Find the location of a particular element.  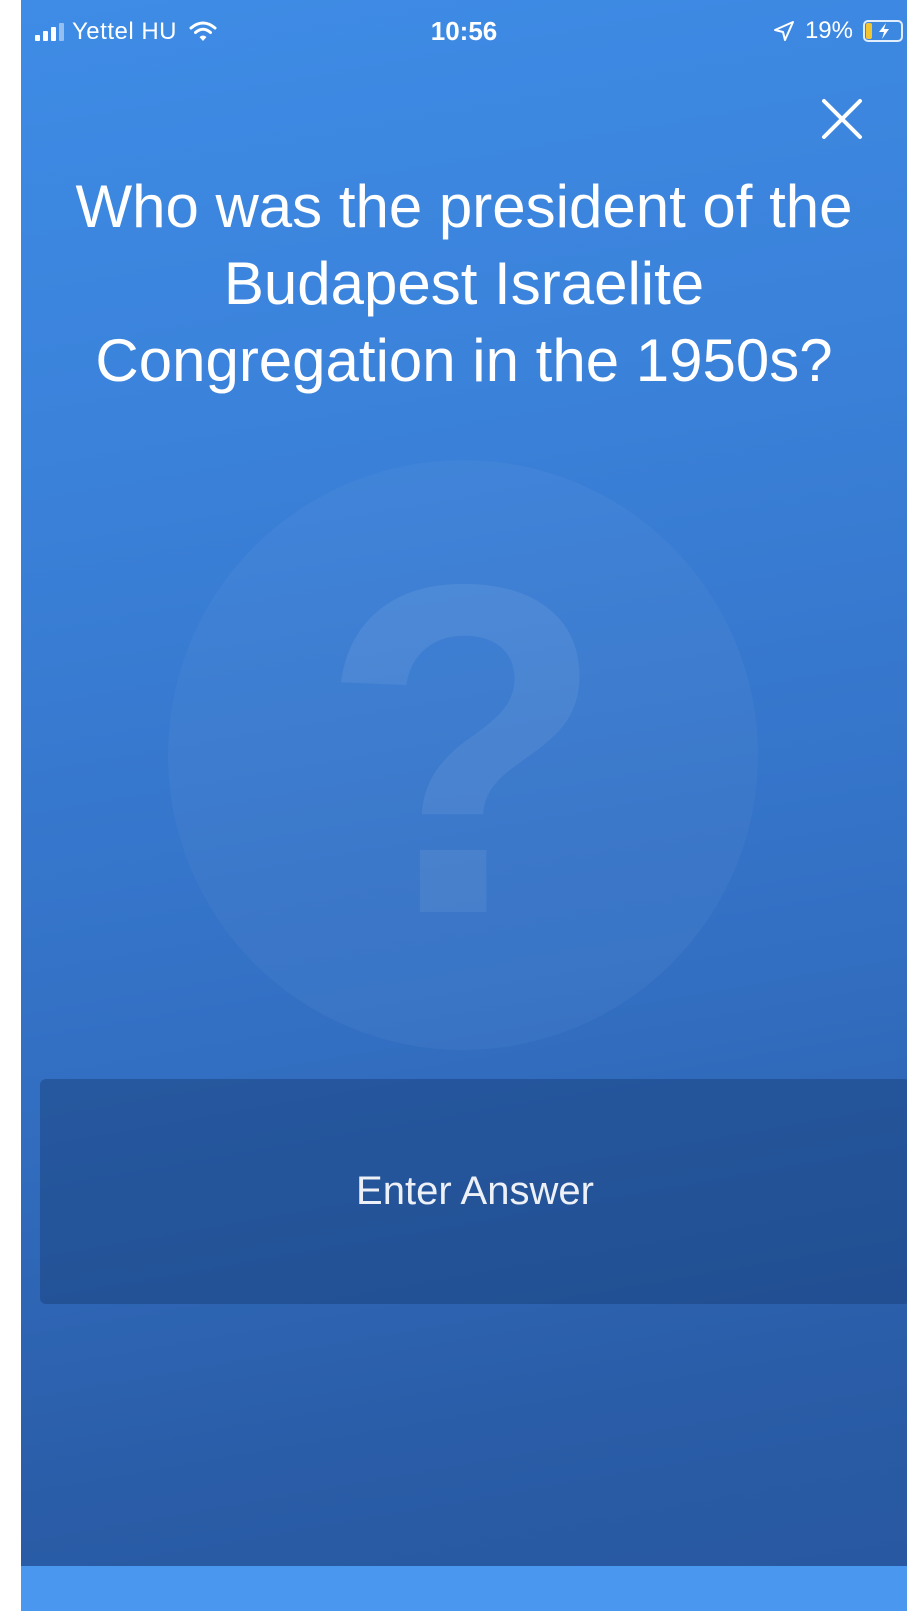

battery-level-fill is located at coordinates (869, 31).